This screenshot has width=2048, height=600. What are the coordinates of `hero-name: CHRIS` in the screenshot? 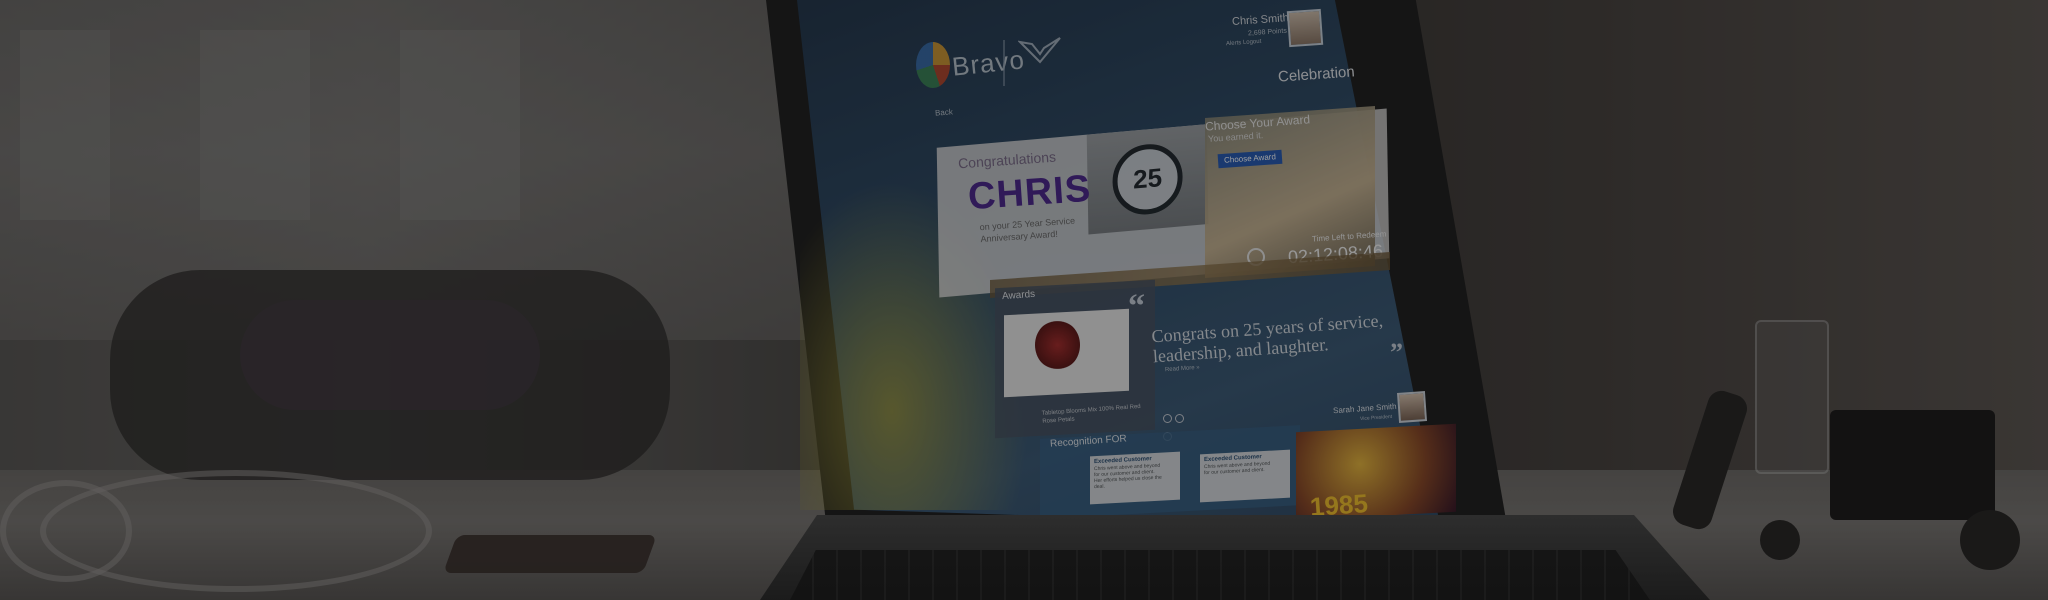 It's located at (1029, 193).